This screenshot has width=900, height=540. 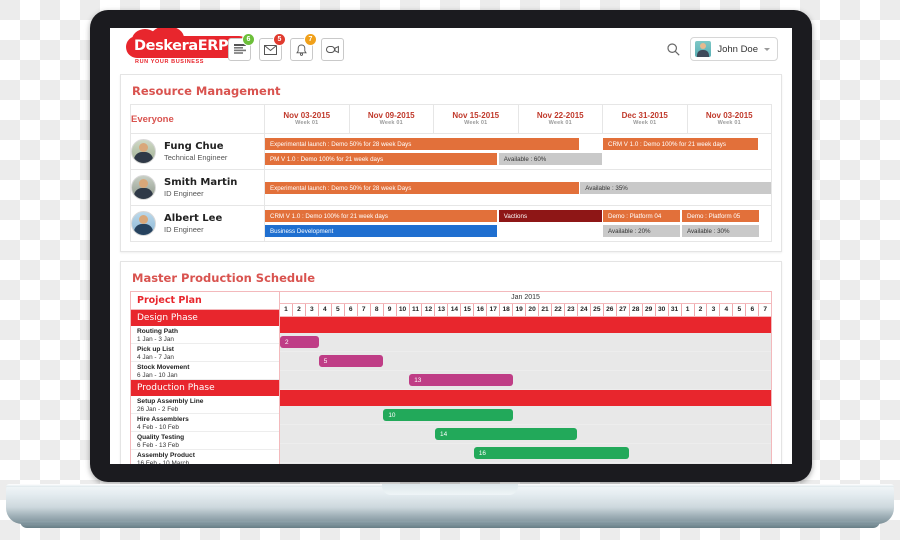 What do you see at coordinates (194, 147) in the screenshot?
I see `person-name: Fung Chue` at bounding box center [194, 147].